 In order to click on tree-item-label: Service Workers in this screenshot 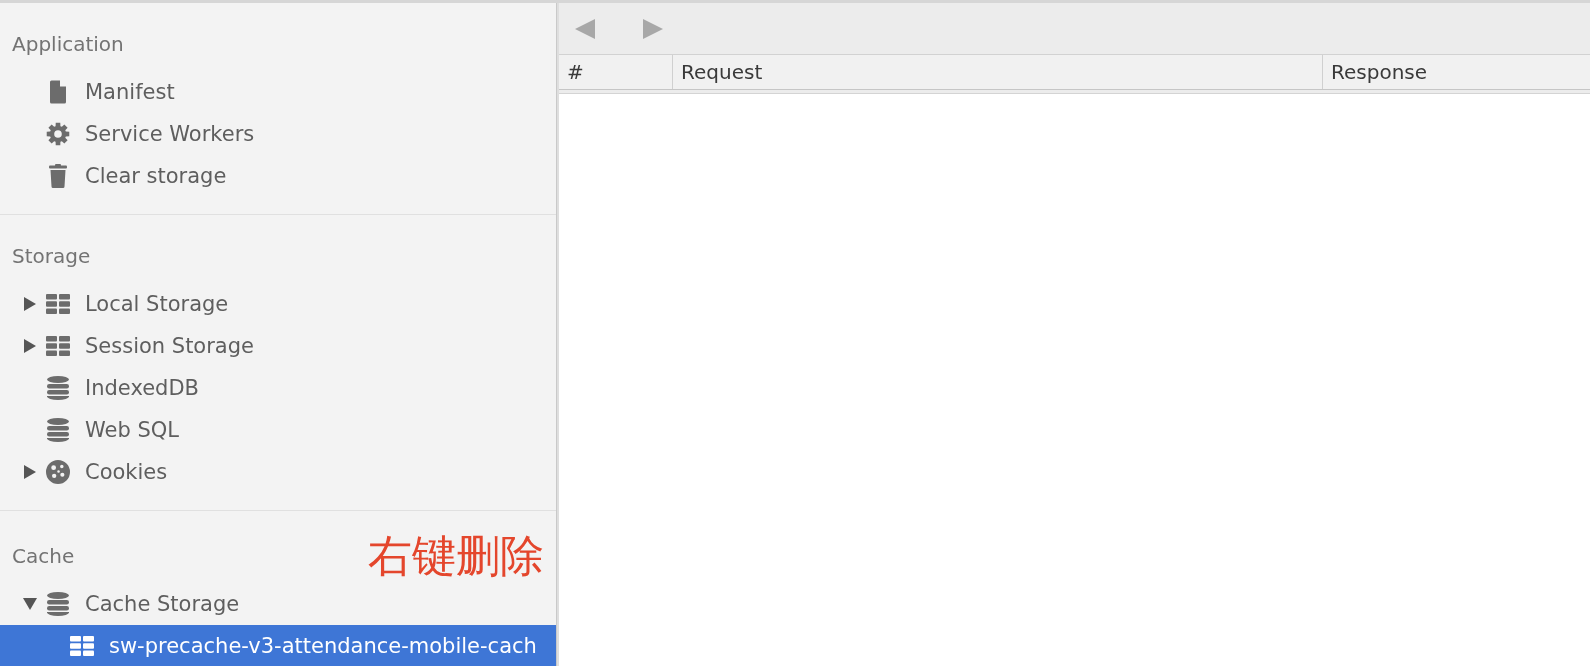, I will do `click(170, 134)`.